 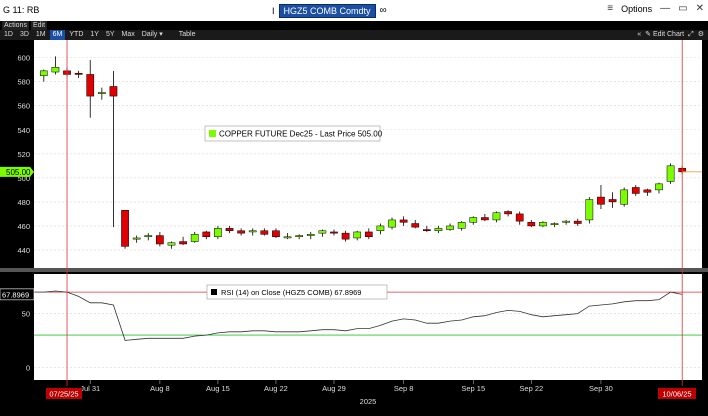 I want to click on price-y-tick: 580, so click(x=23, y=82).